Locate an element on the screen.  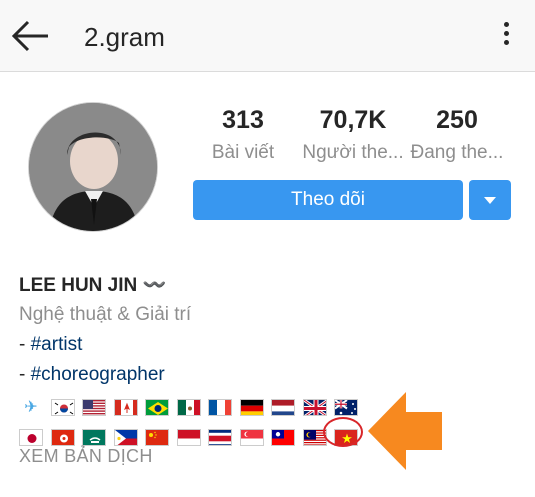
posts-count: 313 is located at coordinates (243, 120).